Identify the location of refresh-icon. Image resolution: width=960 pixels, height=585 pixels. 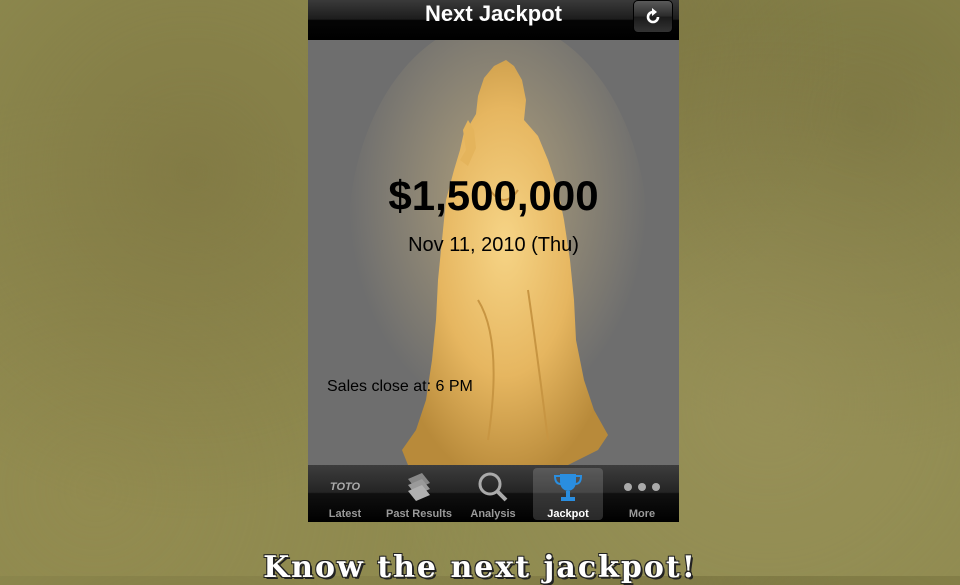
(653, 15).